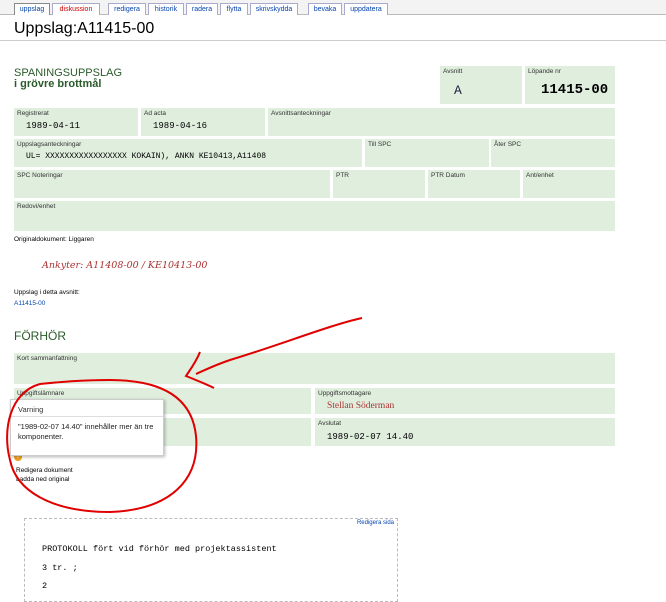  Describe the element at coordinates (199, 370) in the screenshot. I see `red-arrow-head` at that location.